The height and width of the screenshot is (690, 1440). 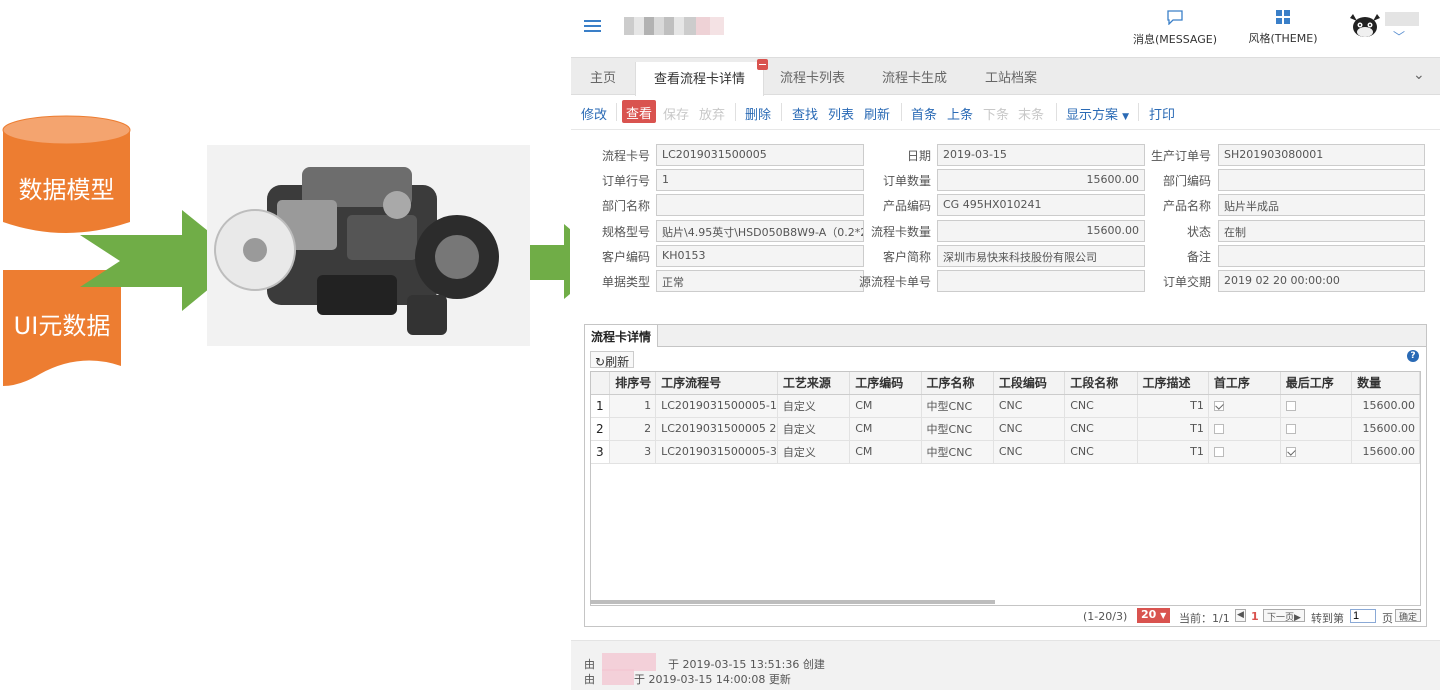 What do you see at coordinates (716, 429) in the screenshot?
I see `cell-flow-no: LC2019031500005 2` at bounding box center [716, 429].